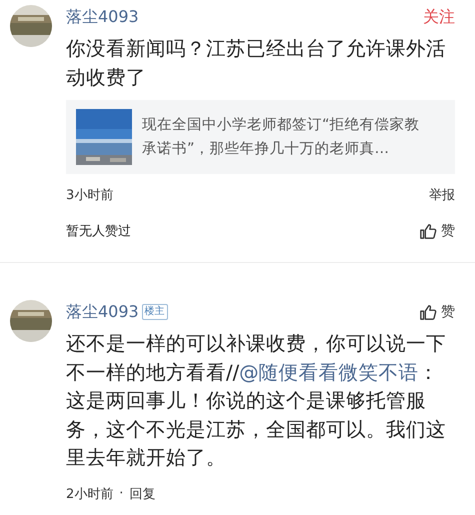  I want to click on report-button: 举报, so click(442, 195).